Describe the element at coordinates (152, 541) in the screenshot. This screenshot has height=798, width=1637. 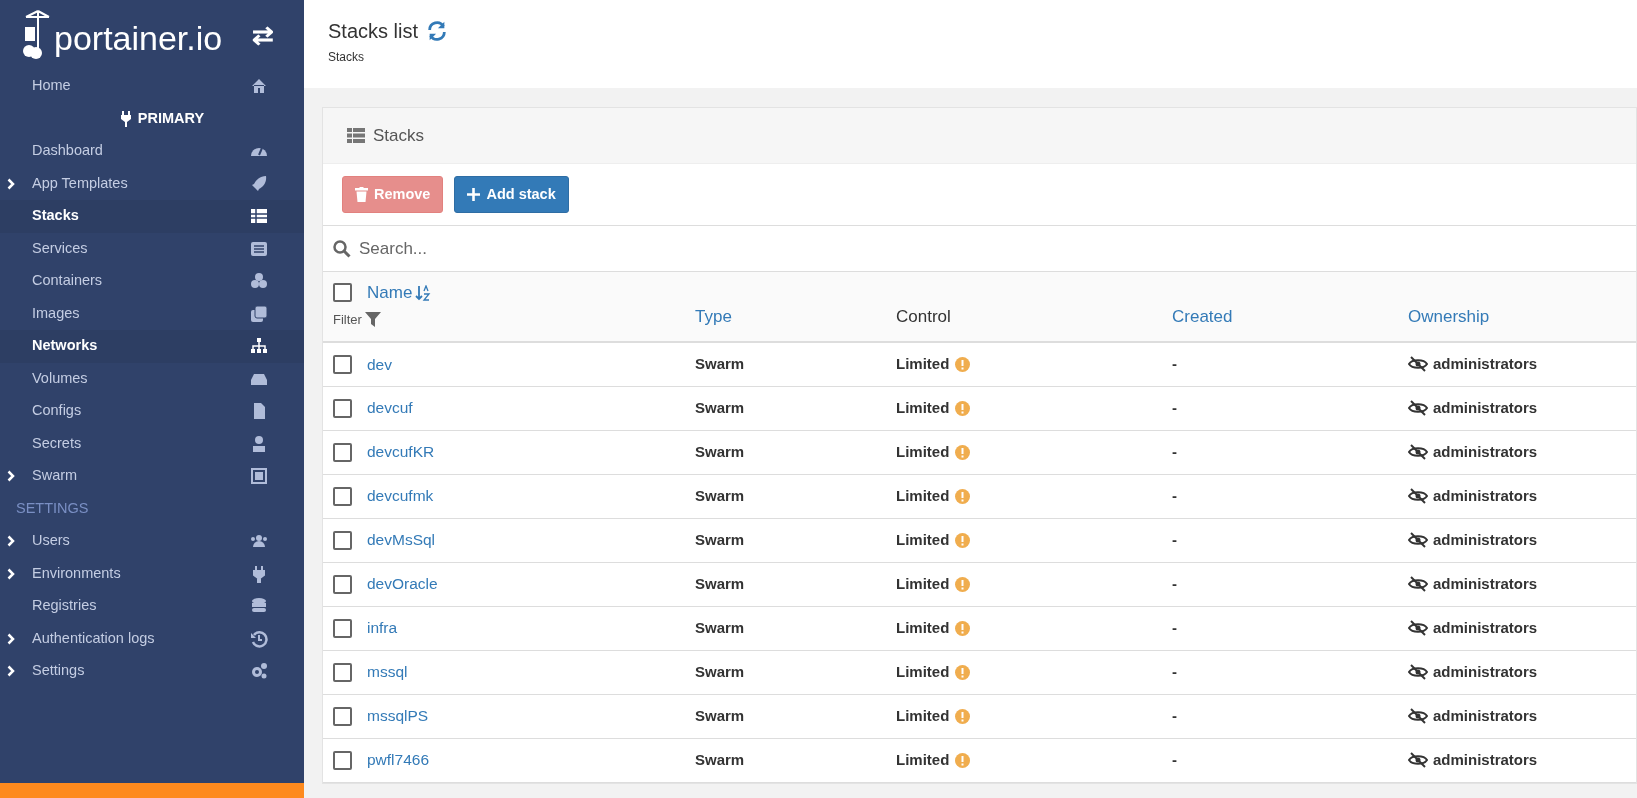
I see `sidebar-item: Users` at that location.